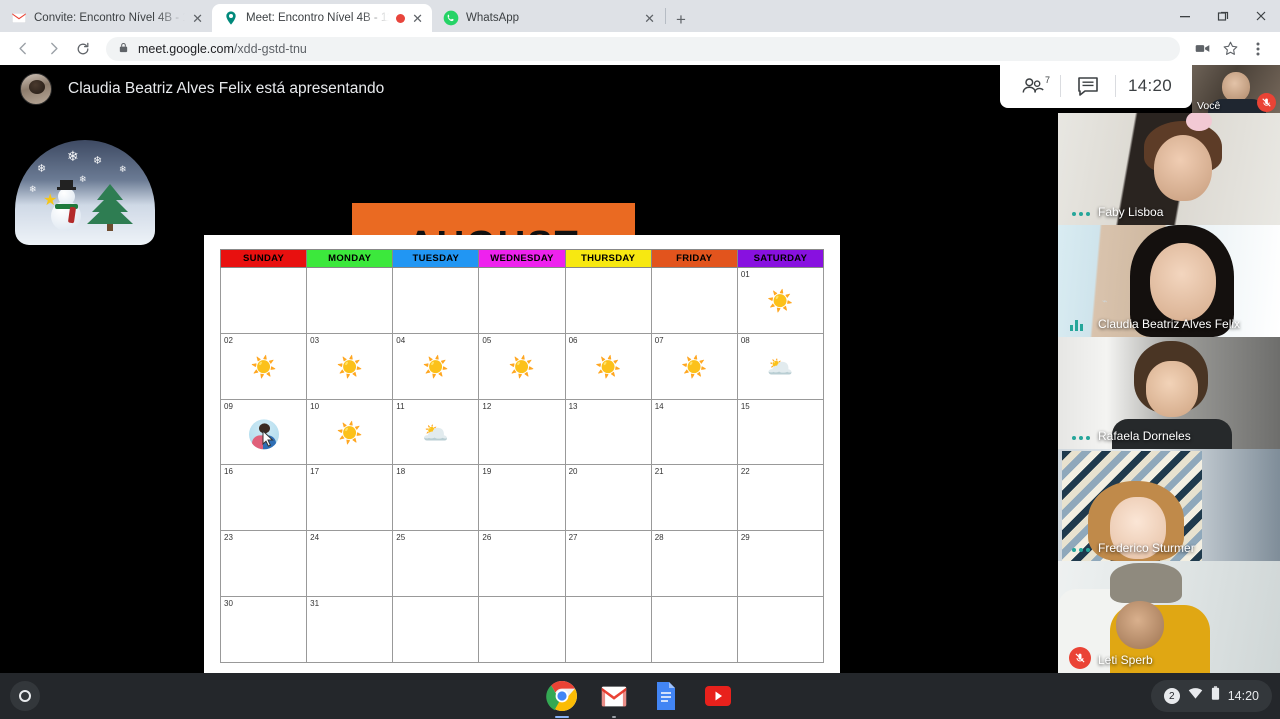  What do you see at coordinates (268, 438) in the screenshot?
I see `mouse-cursor` at bounding box center [268, 438].